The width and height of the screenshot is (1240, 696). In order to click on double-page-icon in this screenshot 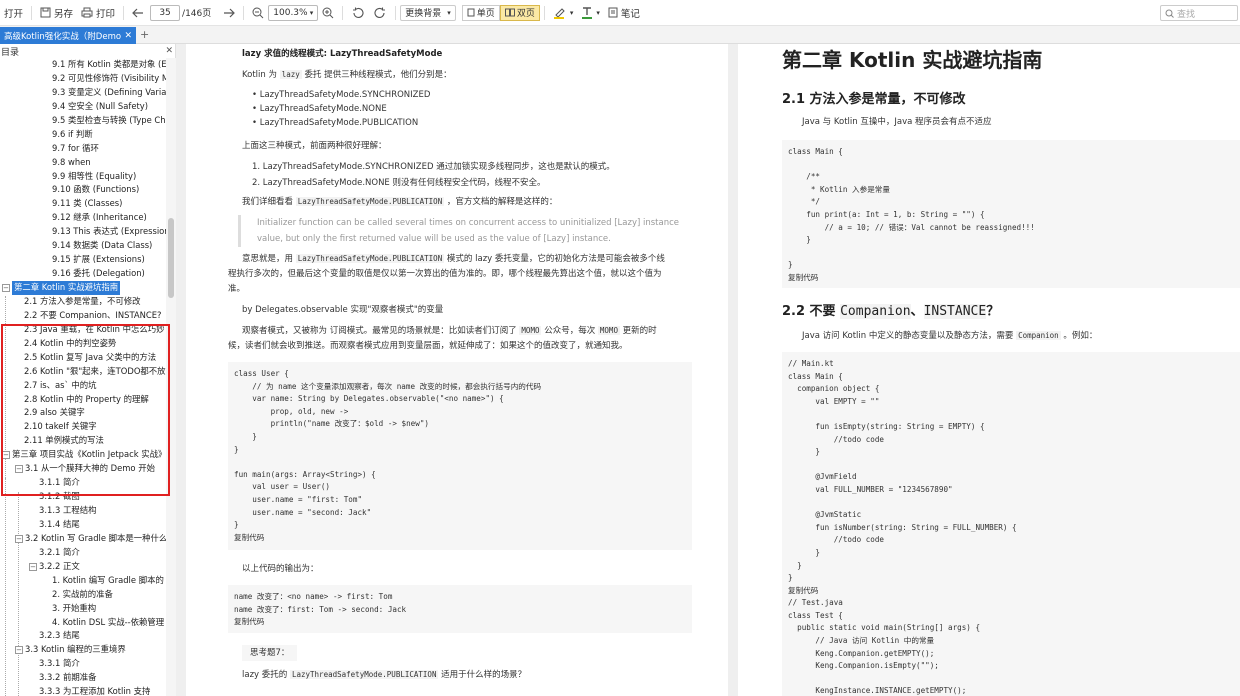, I will do `click(509, 12)`.